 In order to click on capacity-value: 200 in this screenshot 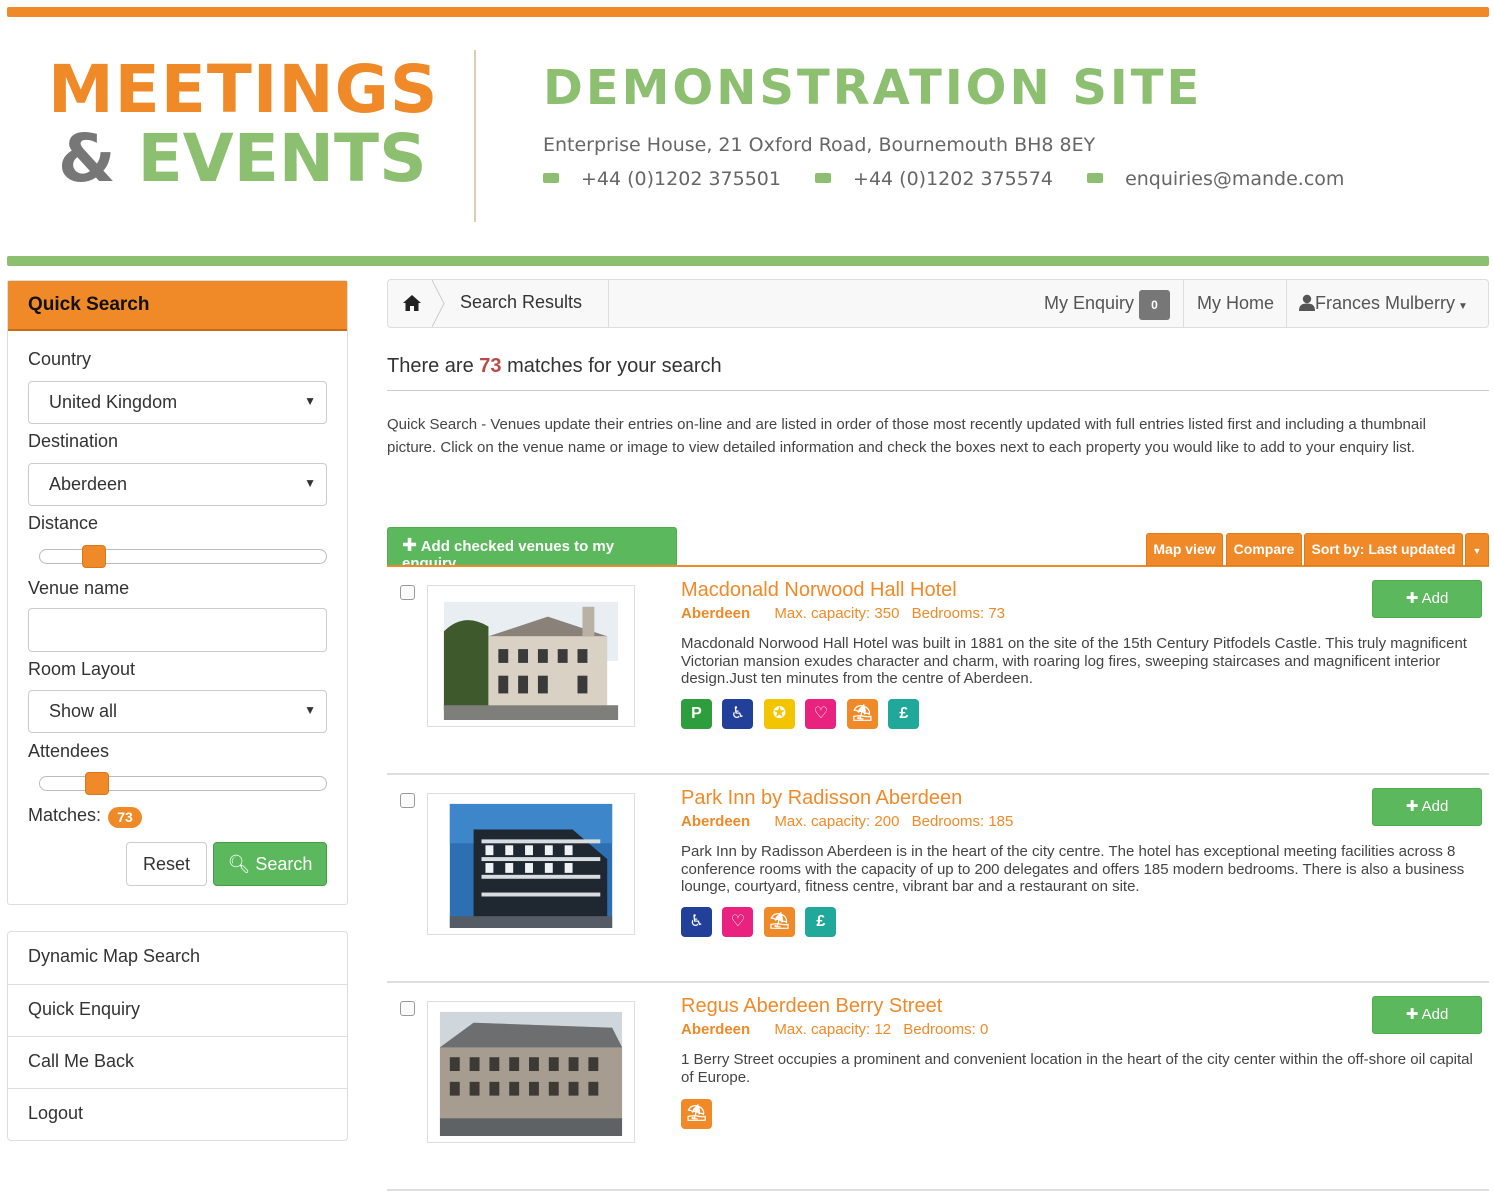, I will do `click(887, 821)`.